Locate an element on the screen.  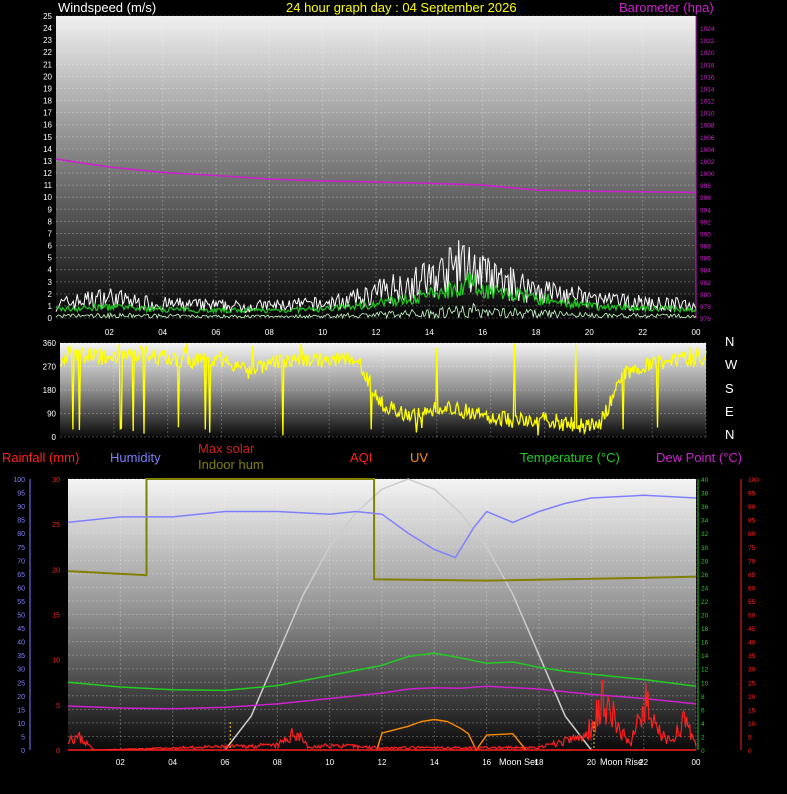
barometer-y-tick: 1012 is located at coordinates (707, 102).